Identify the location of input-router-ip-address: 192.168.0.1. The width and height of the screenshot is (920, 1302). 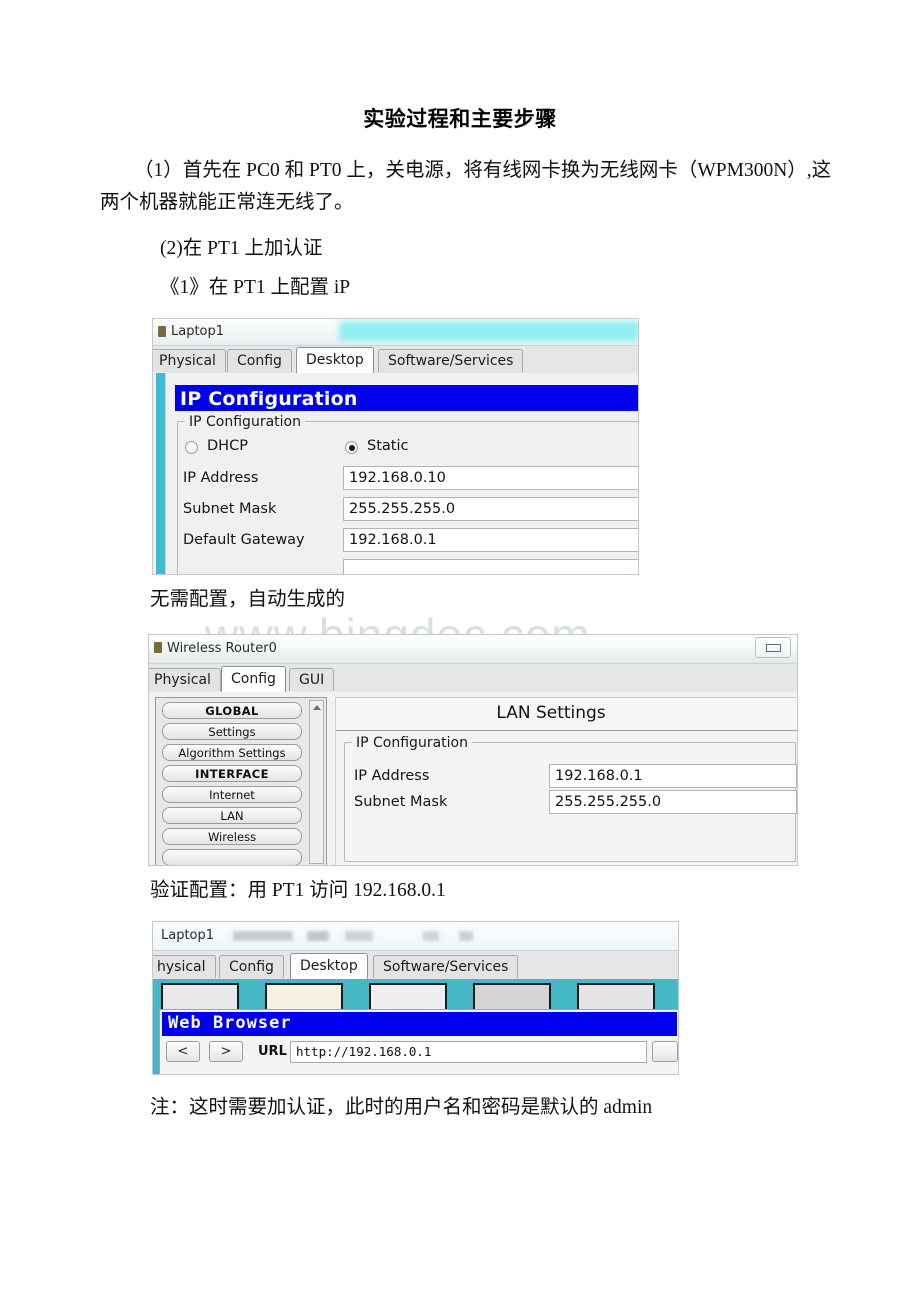
(673, 776).